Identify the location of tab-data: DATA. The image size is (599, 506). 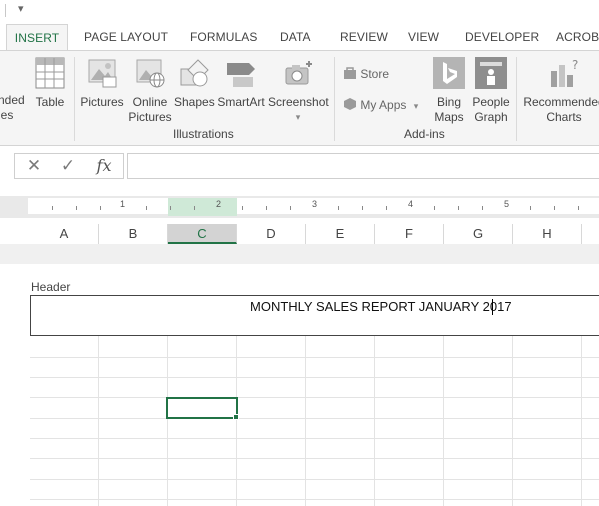
(295, 37).